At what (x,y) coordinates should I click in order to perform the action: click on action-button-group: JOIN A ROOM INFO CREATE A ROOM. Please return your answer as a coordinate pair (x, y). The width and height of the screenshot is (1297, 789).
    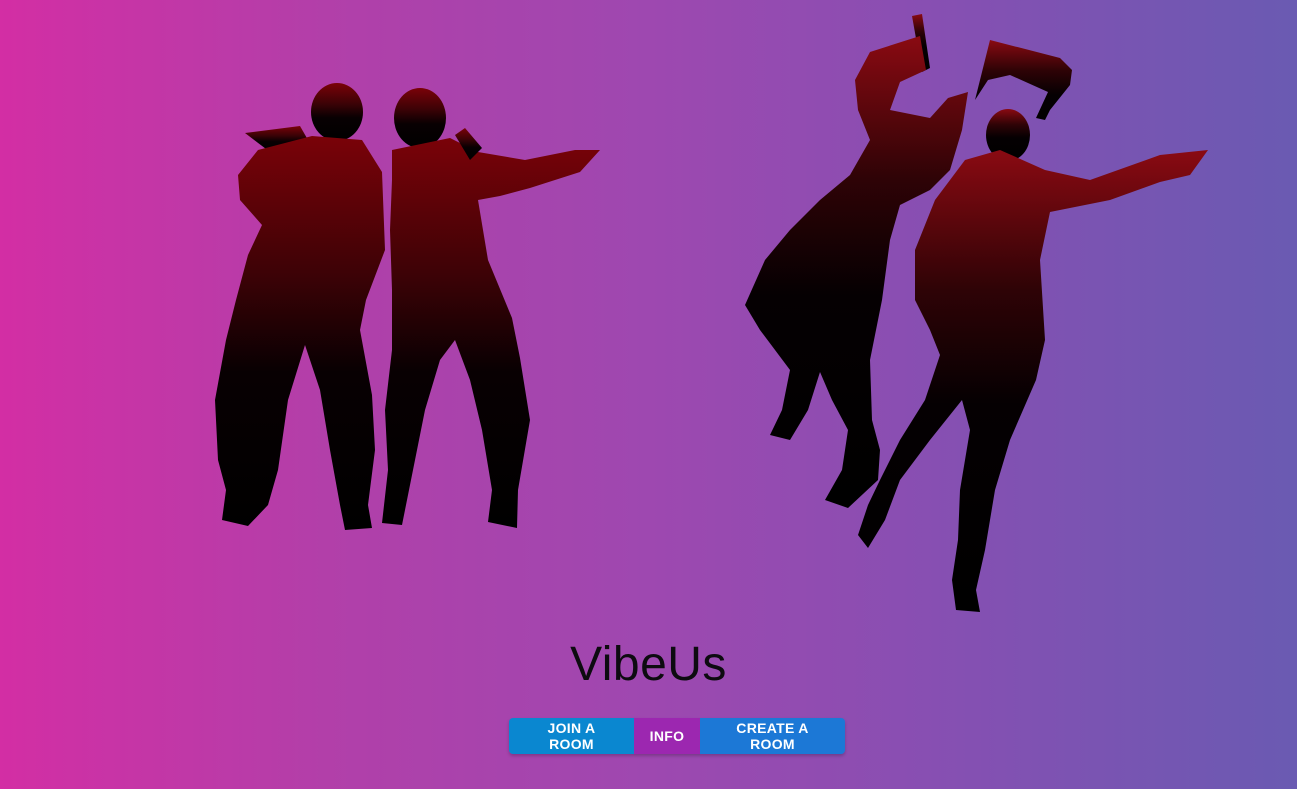
    Looking at the image, I should click on (677, 736).